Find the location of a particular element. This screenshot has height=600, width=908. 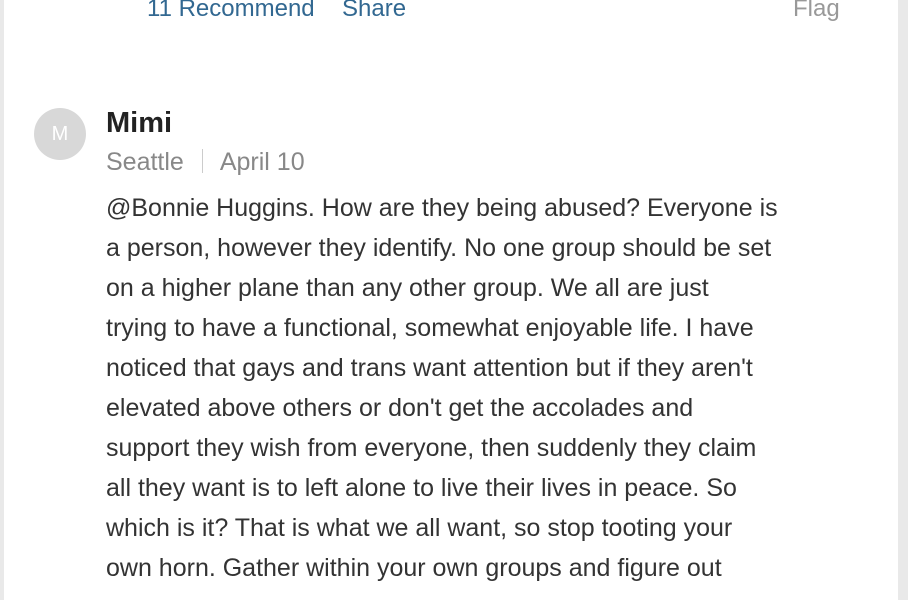

meta-divider is located at coordinates (202, 161).